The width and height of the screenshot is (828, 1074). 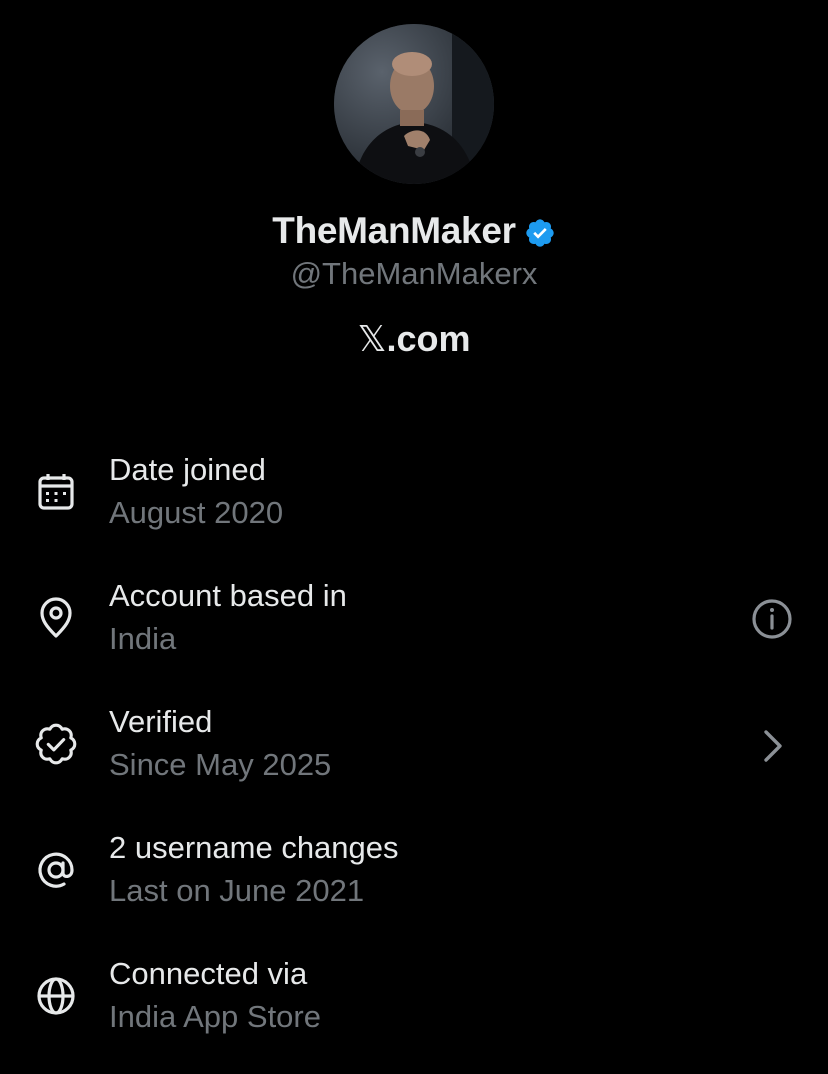 What do you see at coordinates (414, 273) in the screenshot?
I see `profile-handle: @TheManMakerx` at bounding box center [414, 273].